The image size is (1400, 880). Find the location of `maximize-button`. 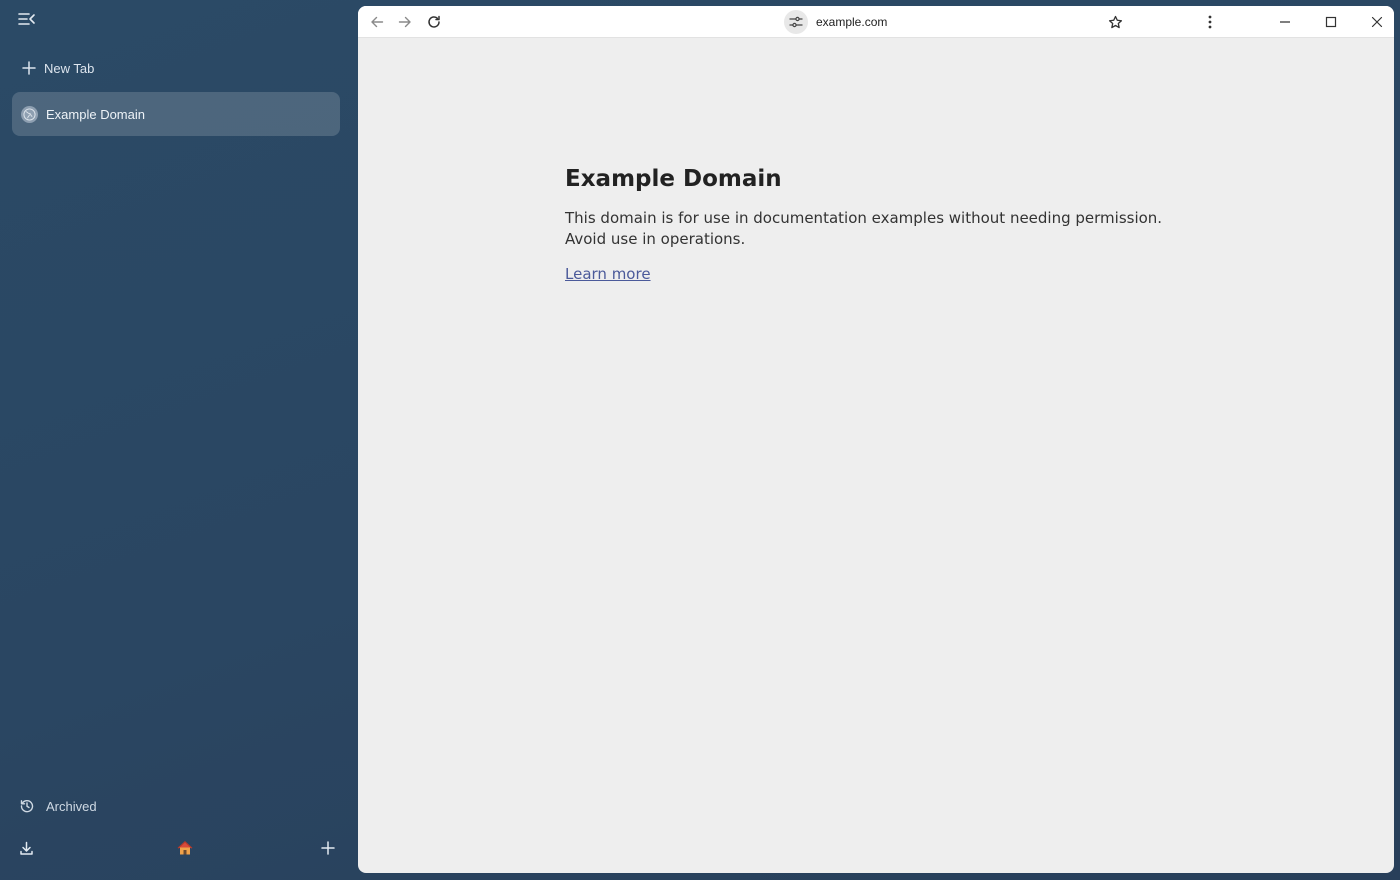

maximize-button is located at coordinates (1331, 22).